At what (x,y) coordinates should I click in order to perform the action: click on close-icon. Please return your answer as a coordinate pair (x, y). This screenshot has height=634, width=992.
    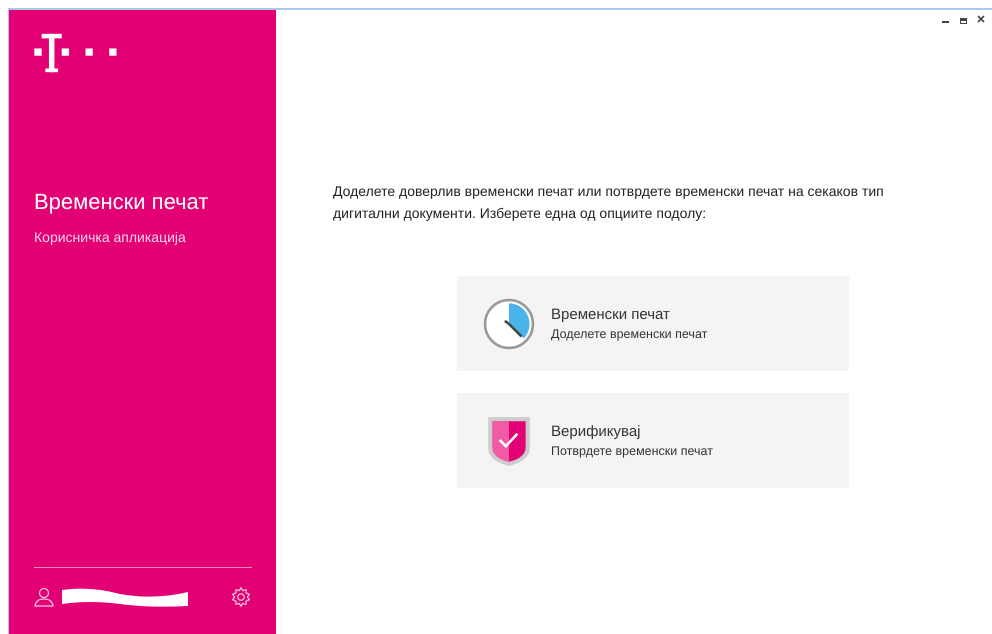
    Looking at the image, I should click on (981, 19).